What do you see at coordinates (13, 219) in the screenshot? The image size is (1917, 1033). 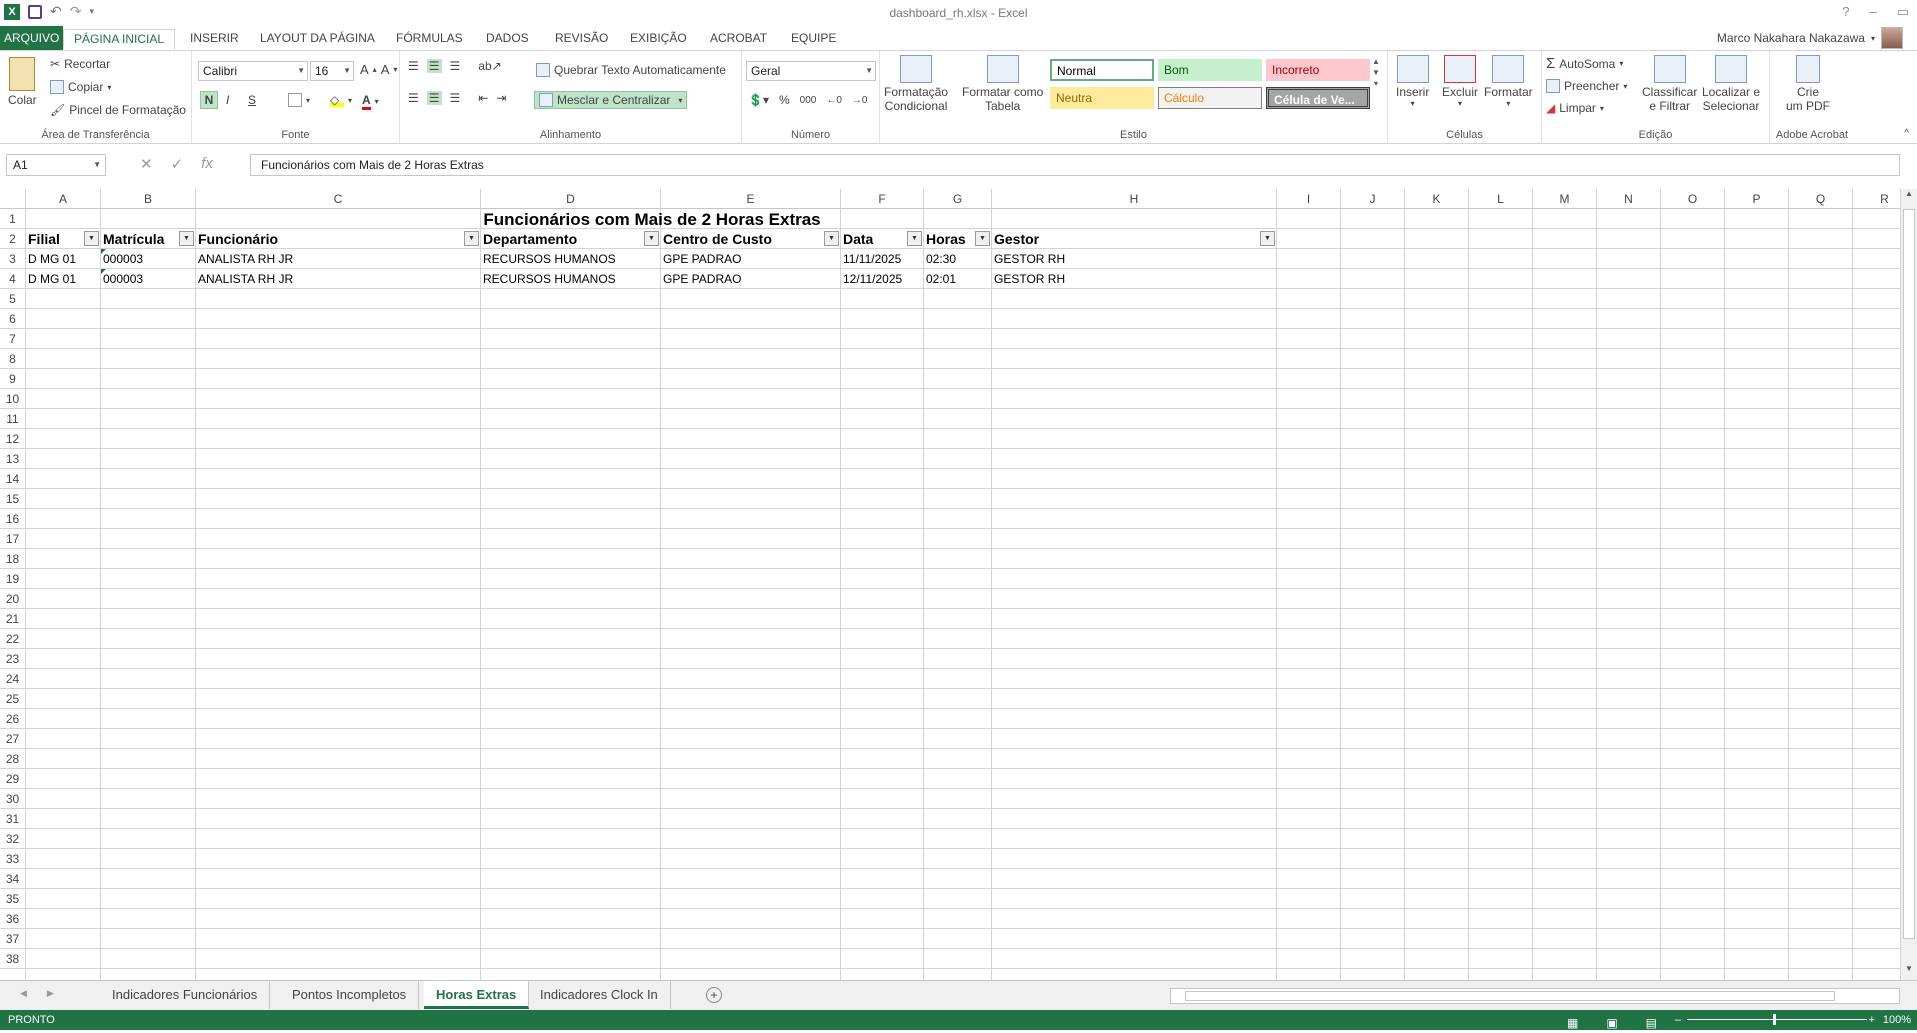 I see `row-header: 1` at bounding box center [13, 219].